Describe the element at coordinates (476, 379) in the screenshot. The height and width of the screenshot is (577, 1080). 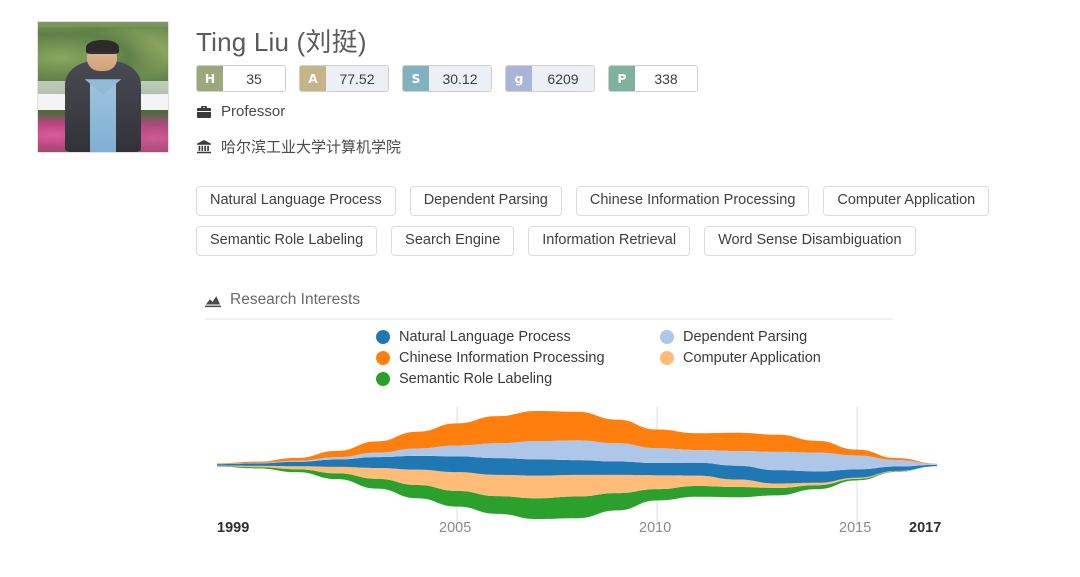
I see `legend-label: Semantic Role Labeling` at that location.